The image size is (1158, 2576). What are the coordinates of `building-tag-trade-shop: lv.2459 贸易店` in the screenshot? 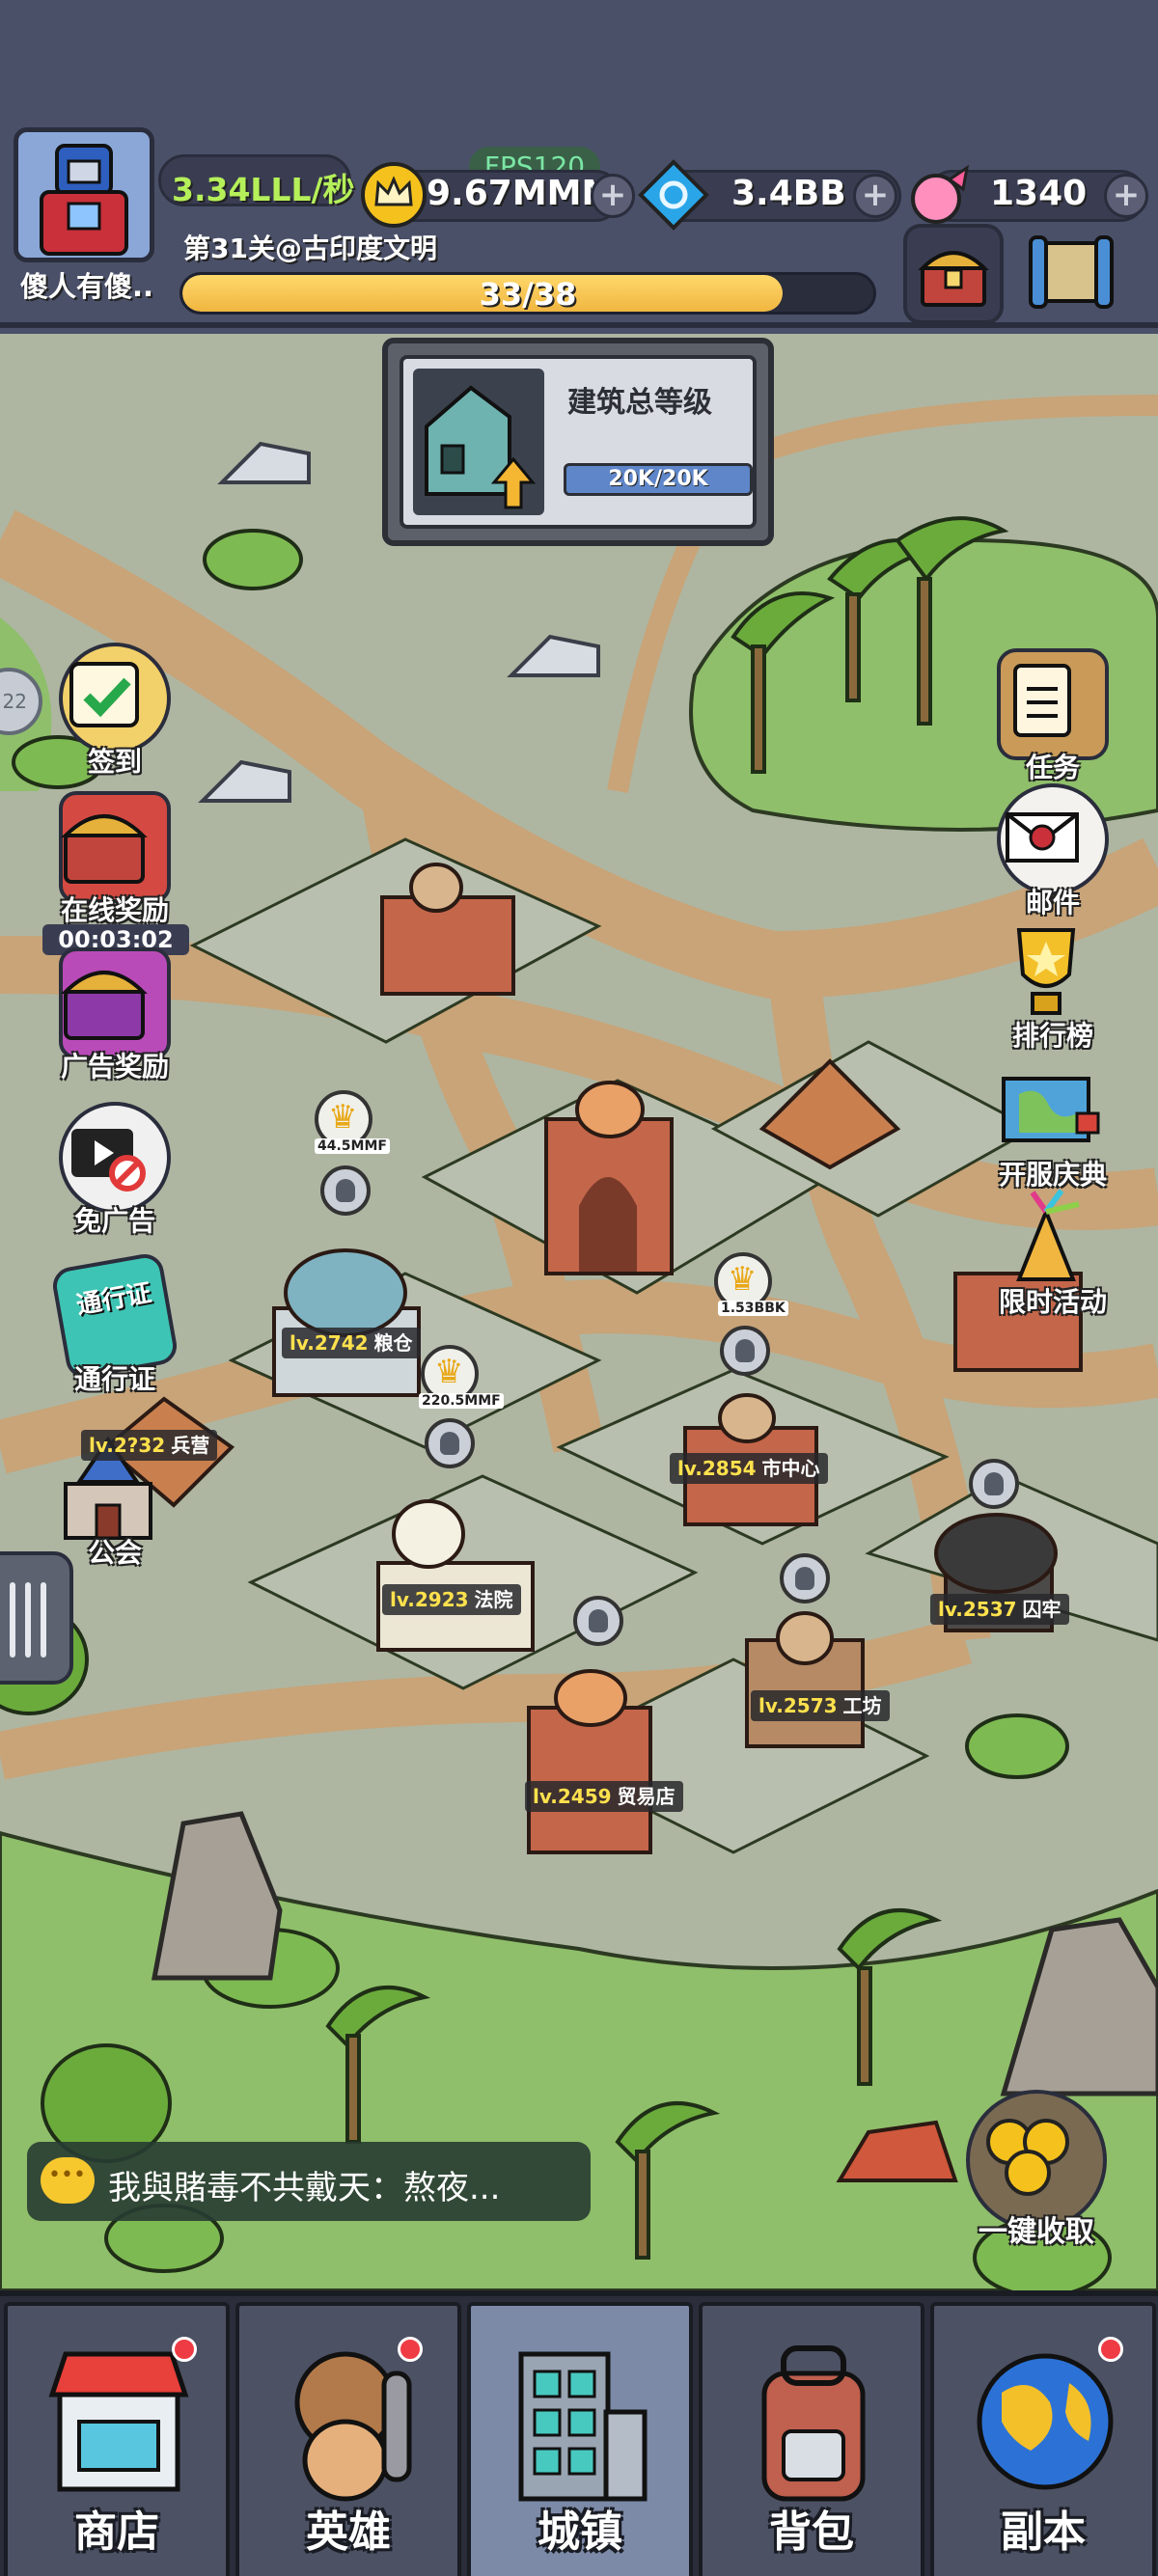 It's located at (604, 1797).